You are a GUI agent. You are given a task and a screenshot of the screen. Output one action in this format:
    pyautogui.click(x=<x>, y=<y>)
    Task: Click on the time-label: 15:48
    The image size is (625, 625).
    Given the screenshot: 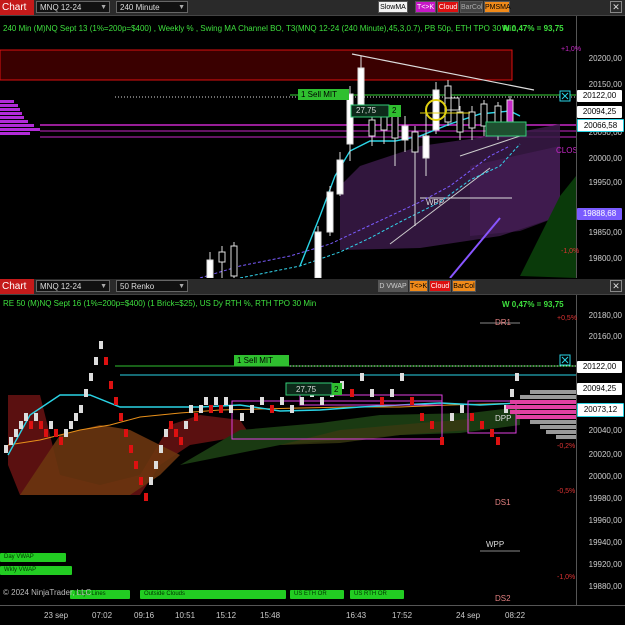 What is the action you would take?
    pyautogui.click(x=270, y=615)
    